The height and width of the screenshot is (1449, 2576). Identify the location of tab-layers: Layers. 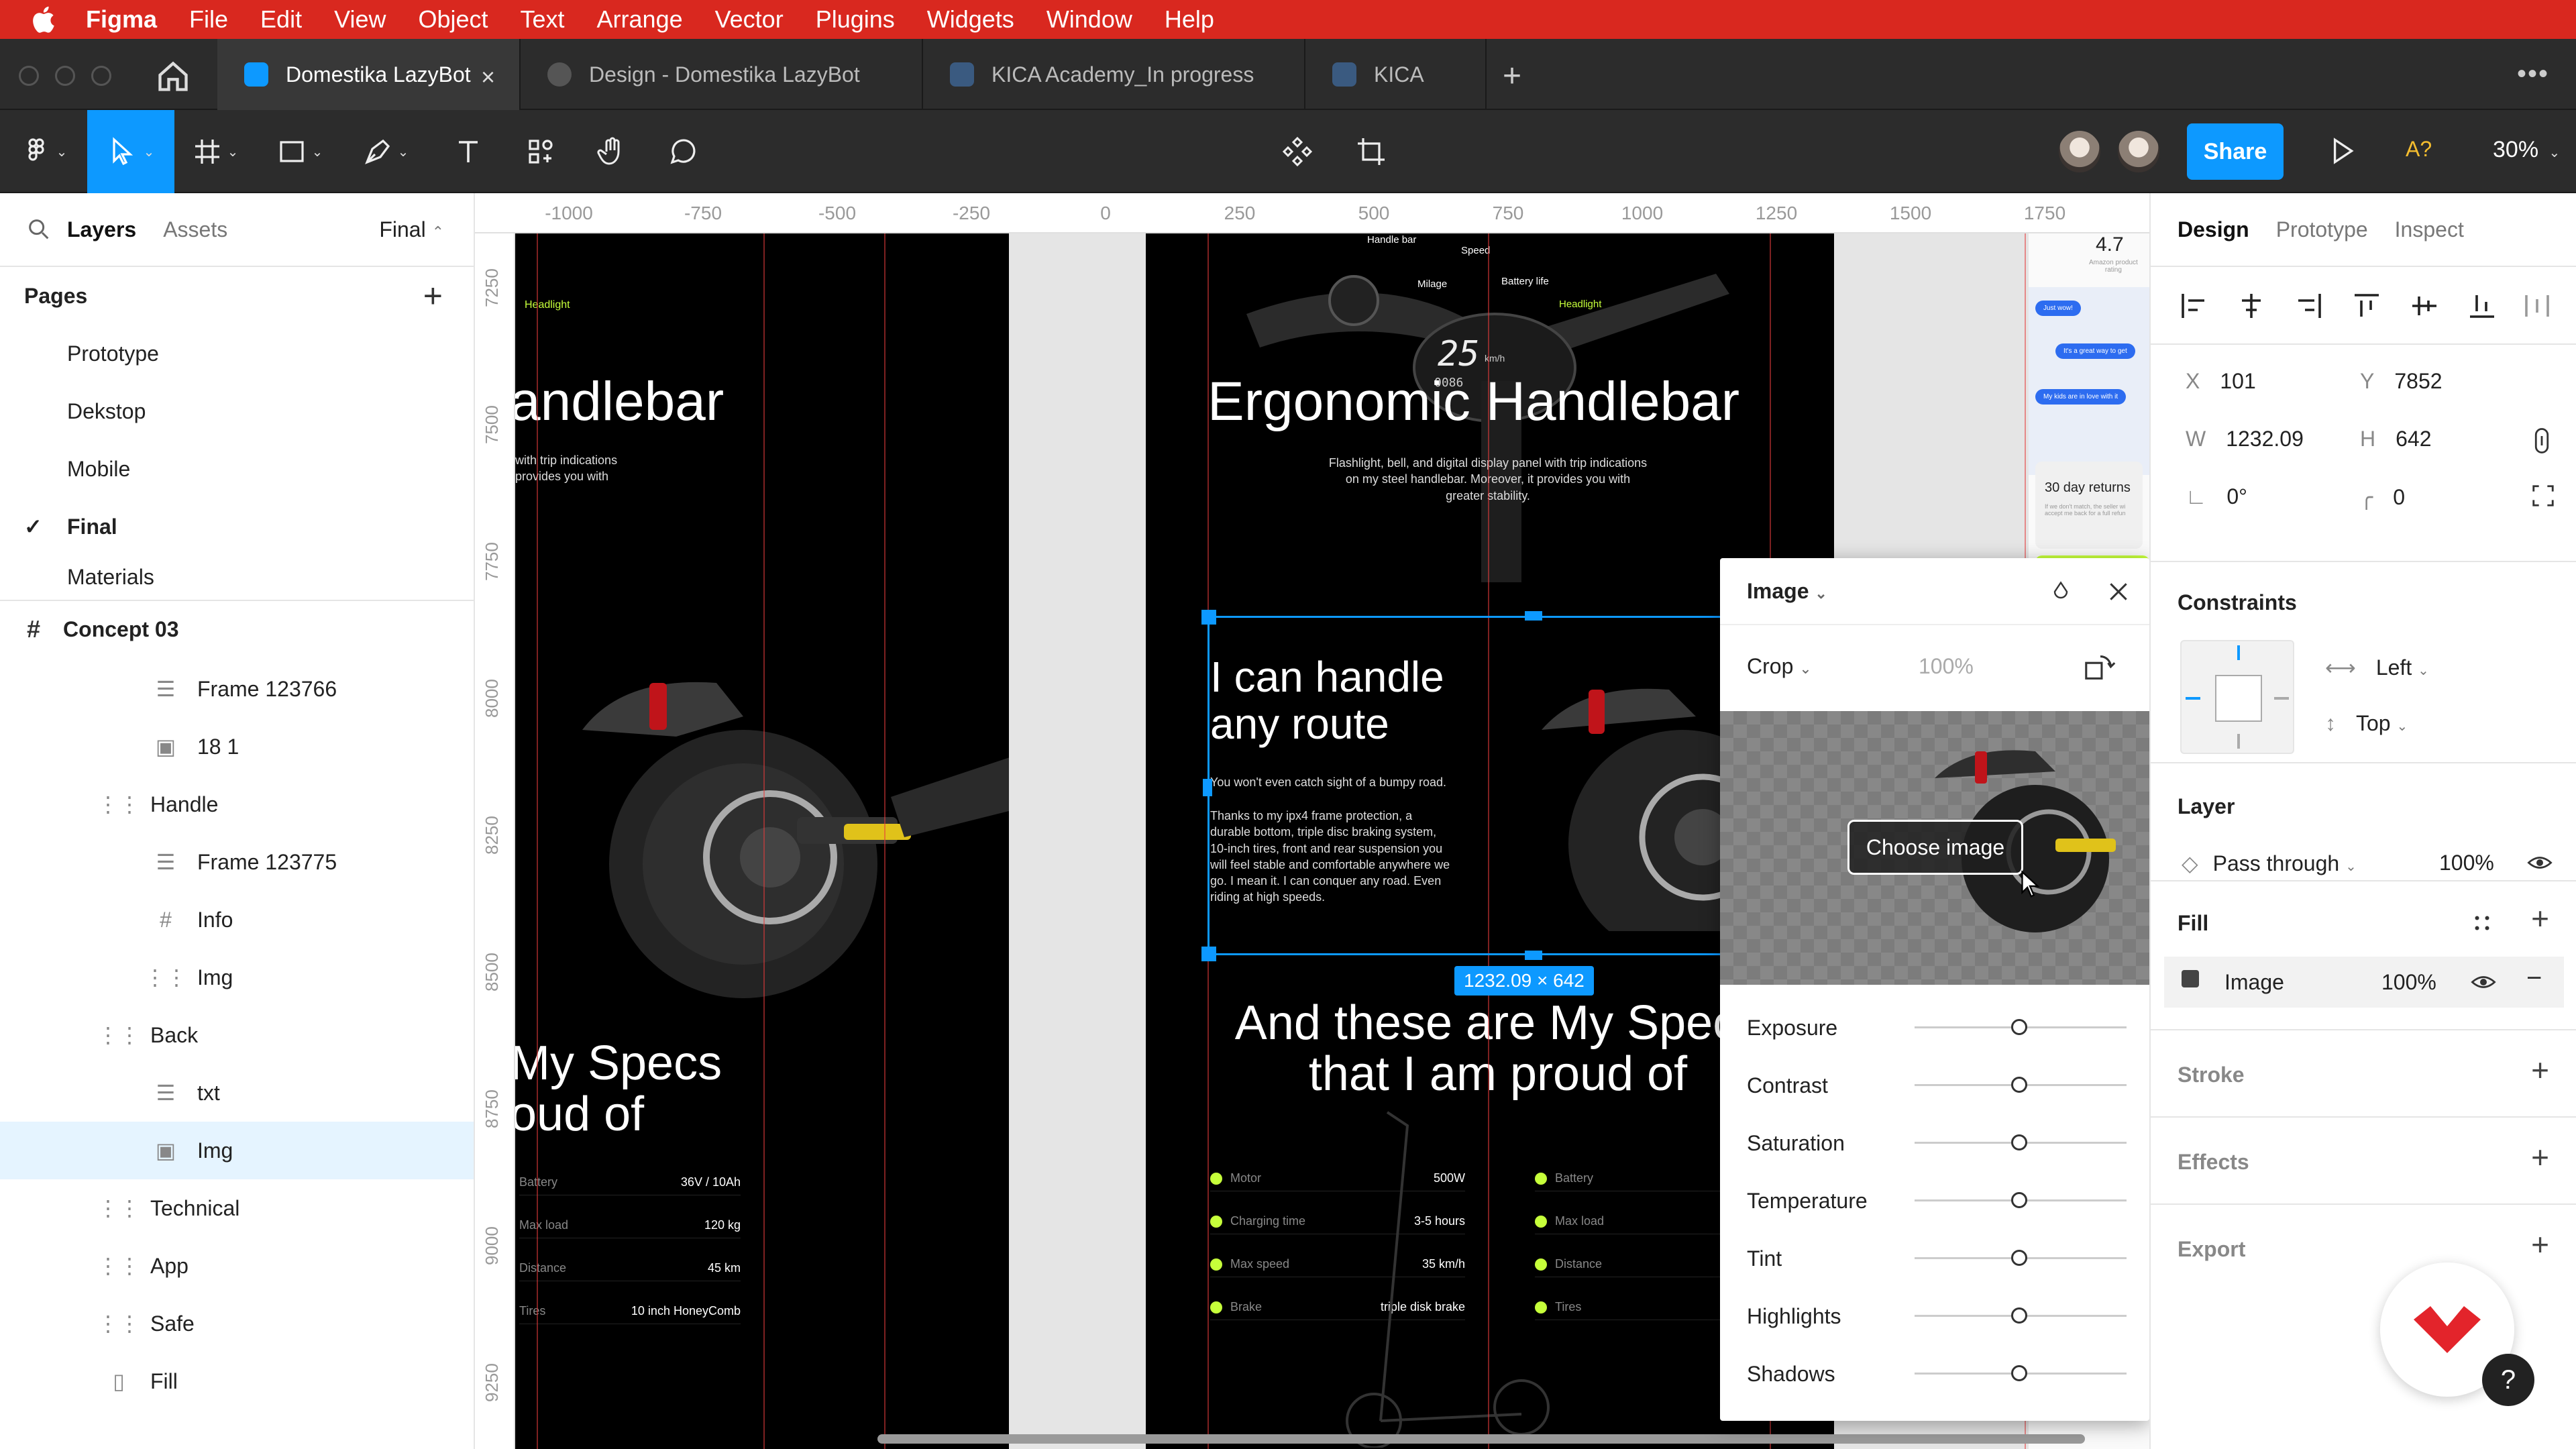
(101, 229).